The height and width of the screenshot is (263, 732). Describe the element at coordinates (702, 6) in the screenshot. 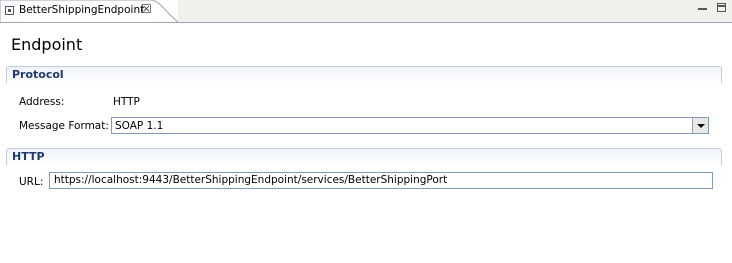

I see `minimize-icon` at that location.